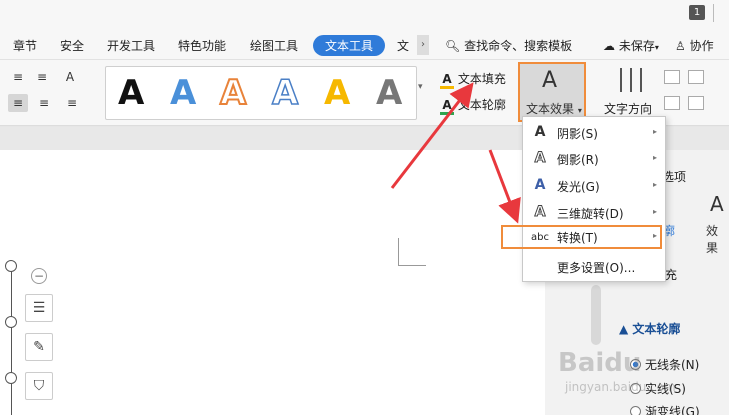 The width and height of the screenshot is (729, 415). What do you see at coordinates (131, 93) in the screenshot?
I see `style-black: A` at bounding box center [131, 93].